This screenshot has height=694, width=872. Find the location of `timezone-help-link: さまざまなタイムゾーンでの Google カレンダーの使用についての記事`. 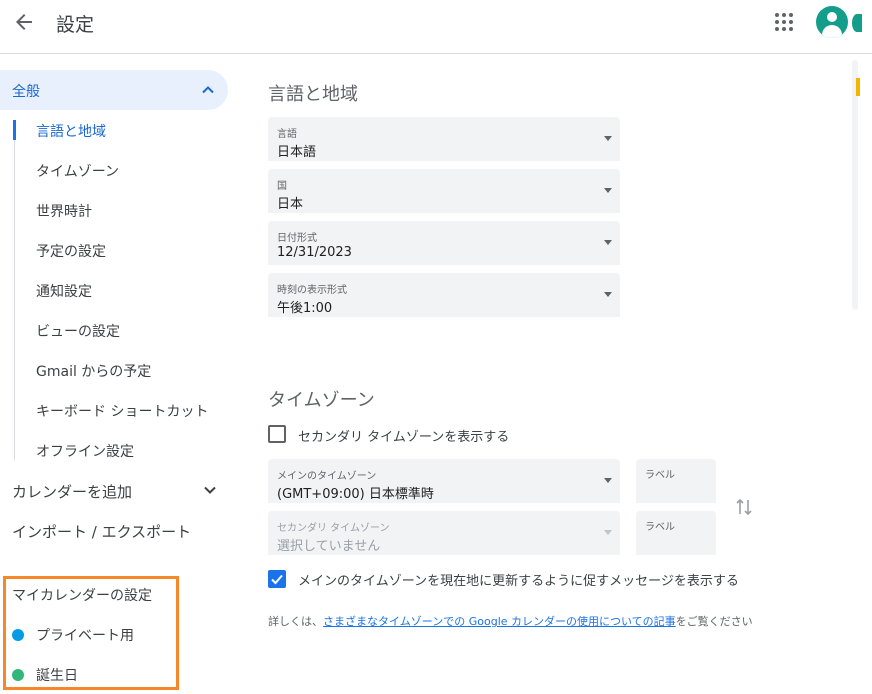

timezone-help-link: さまざまなタイムゾーンでの Google カレンダーの使用についての記事 is located at coordinates (499, 621).